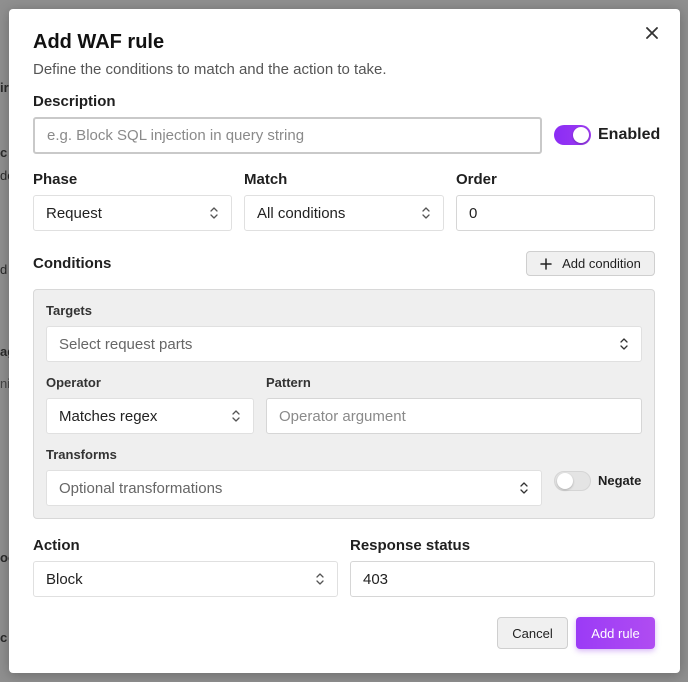  I want to click on enabled-toggle, so click(572, 135).